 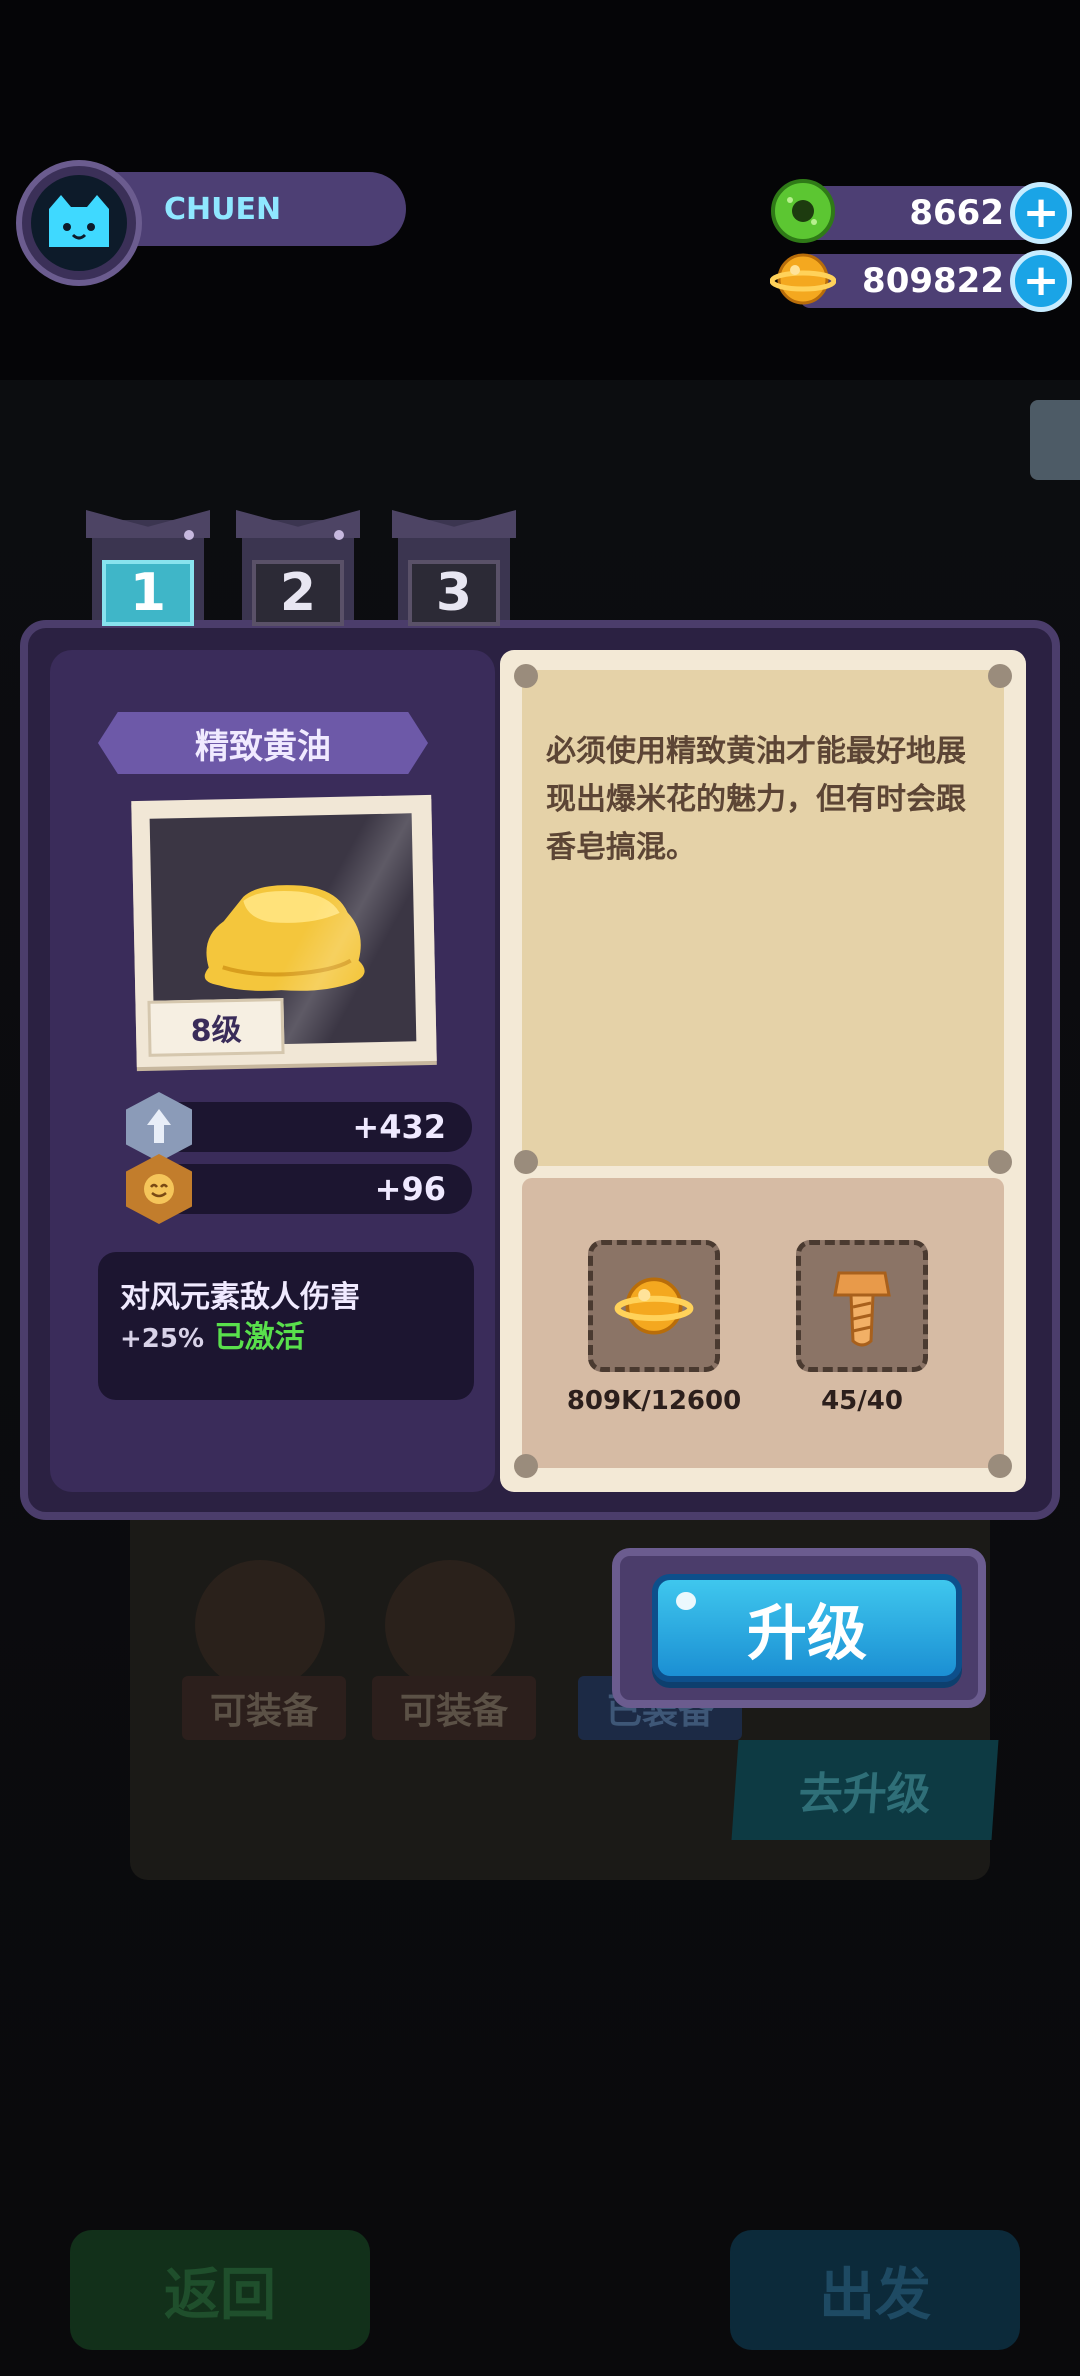 What do you see at coordinates (803, 211) in the screenshot?
I see `green-donut-coin-icon` at bounding box center [803, 211].